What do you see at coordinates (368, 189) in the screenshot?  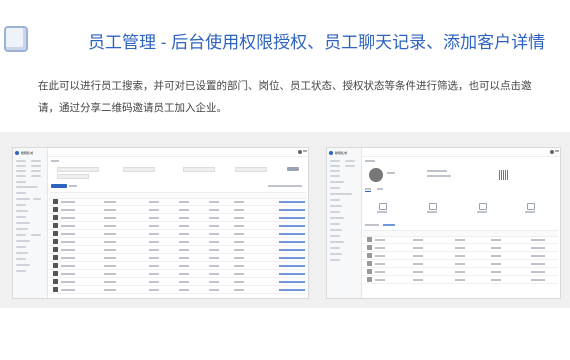 I see `tab-info` at bounding box center [368, 189].